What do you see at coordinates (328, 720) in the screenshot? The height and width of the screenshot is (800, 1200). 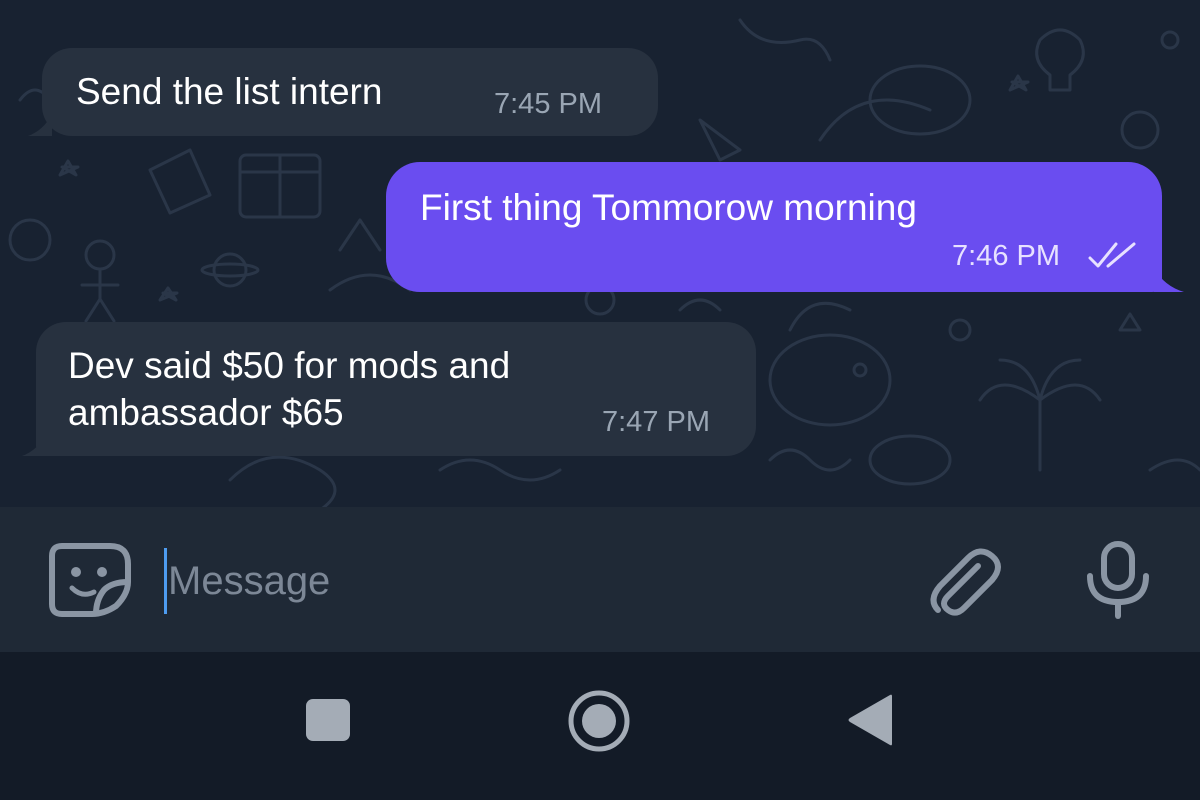 I see `recents-square-icon` at bounding box center [328, 720].